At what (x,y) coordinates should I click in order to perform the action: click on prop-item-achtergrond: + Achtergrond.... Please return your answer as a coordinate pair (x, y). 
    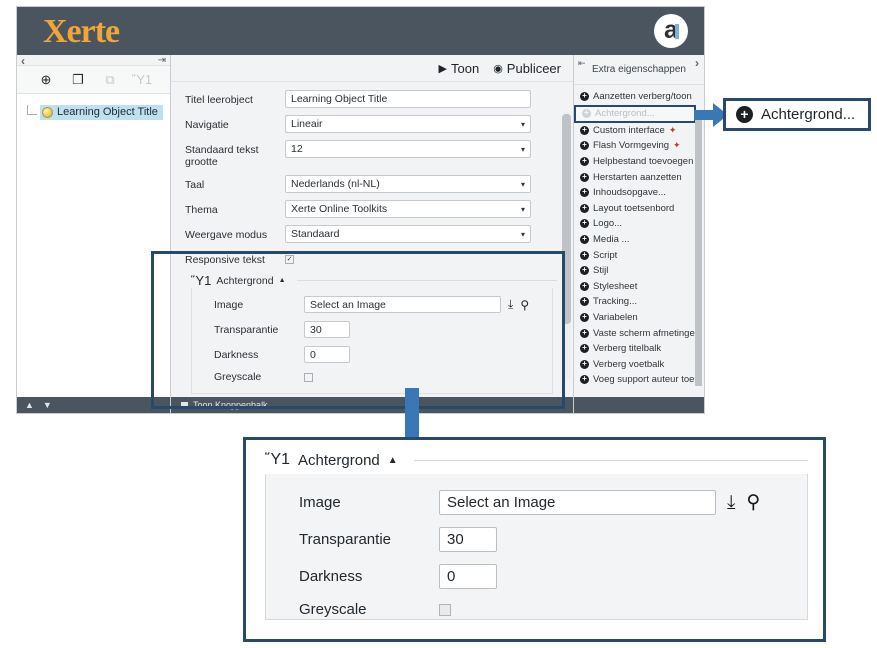
    Looking at the image, I should click on (635, 113).